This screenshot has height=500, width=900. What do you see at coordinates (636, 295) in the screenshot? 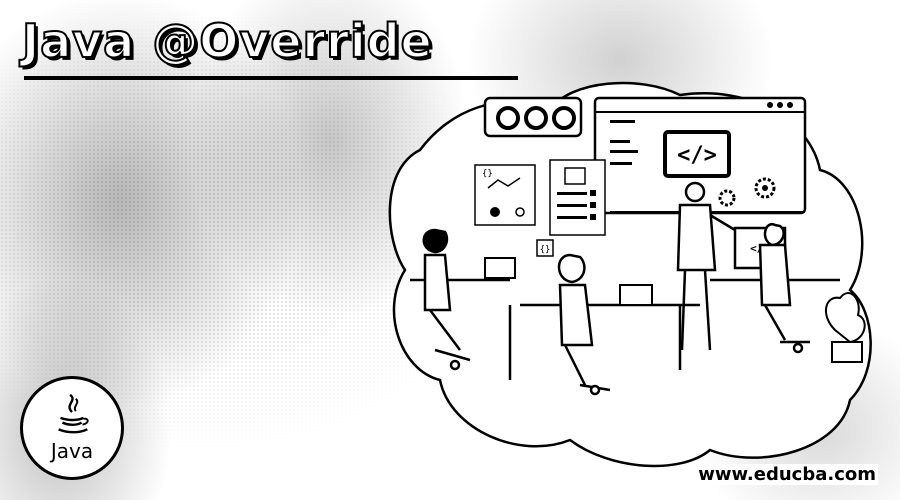
I see `desk-laptop-center` at bounding box center [636, 295].